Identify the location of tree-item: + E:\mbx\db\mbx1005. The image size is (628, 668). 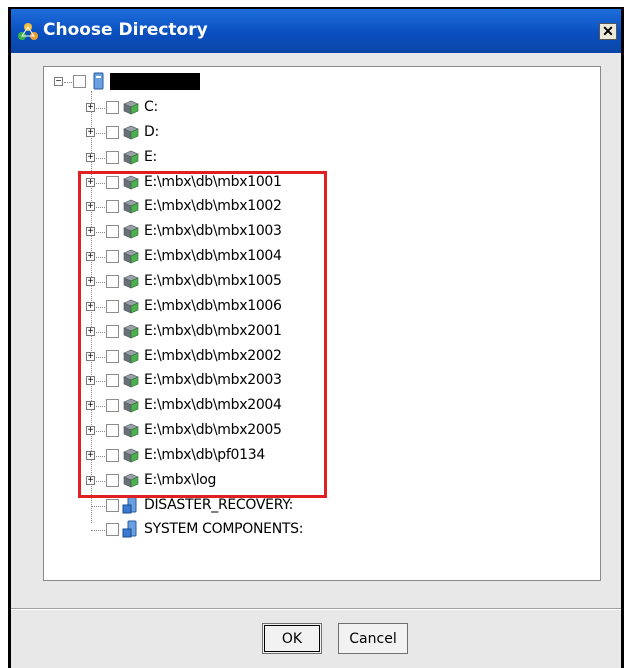
(204, 282).